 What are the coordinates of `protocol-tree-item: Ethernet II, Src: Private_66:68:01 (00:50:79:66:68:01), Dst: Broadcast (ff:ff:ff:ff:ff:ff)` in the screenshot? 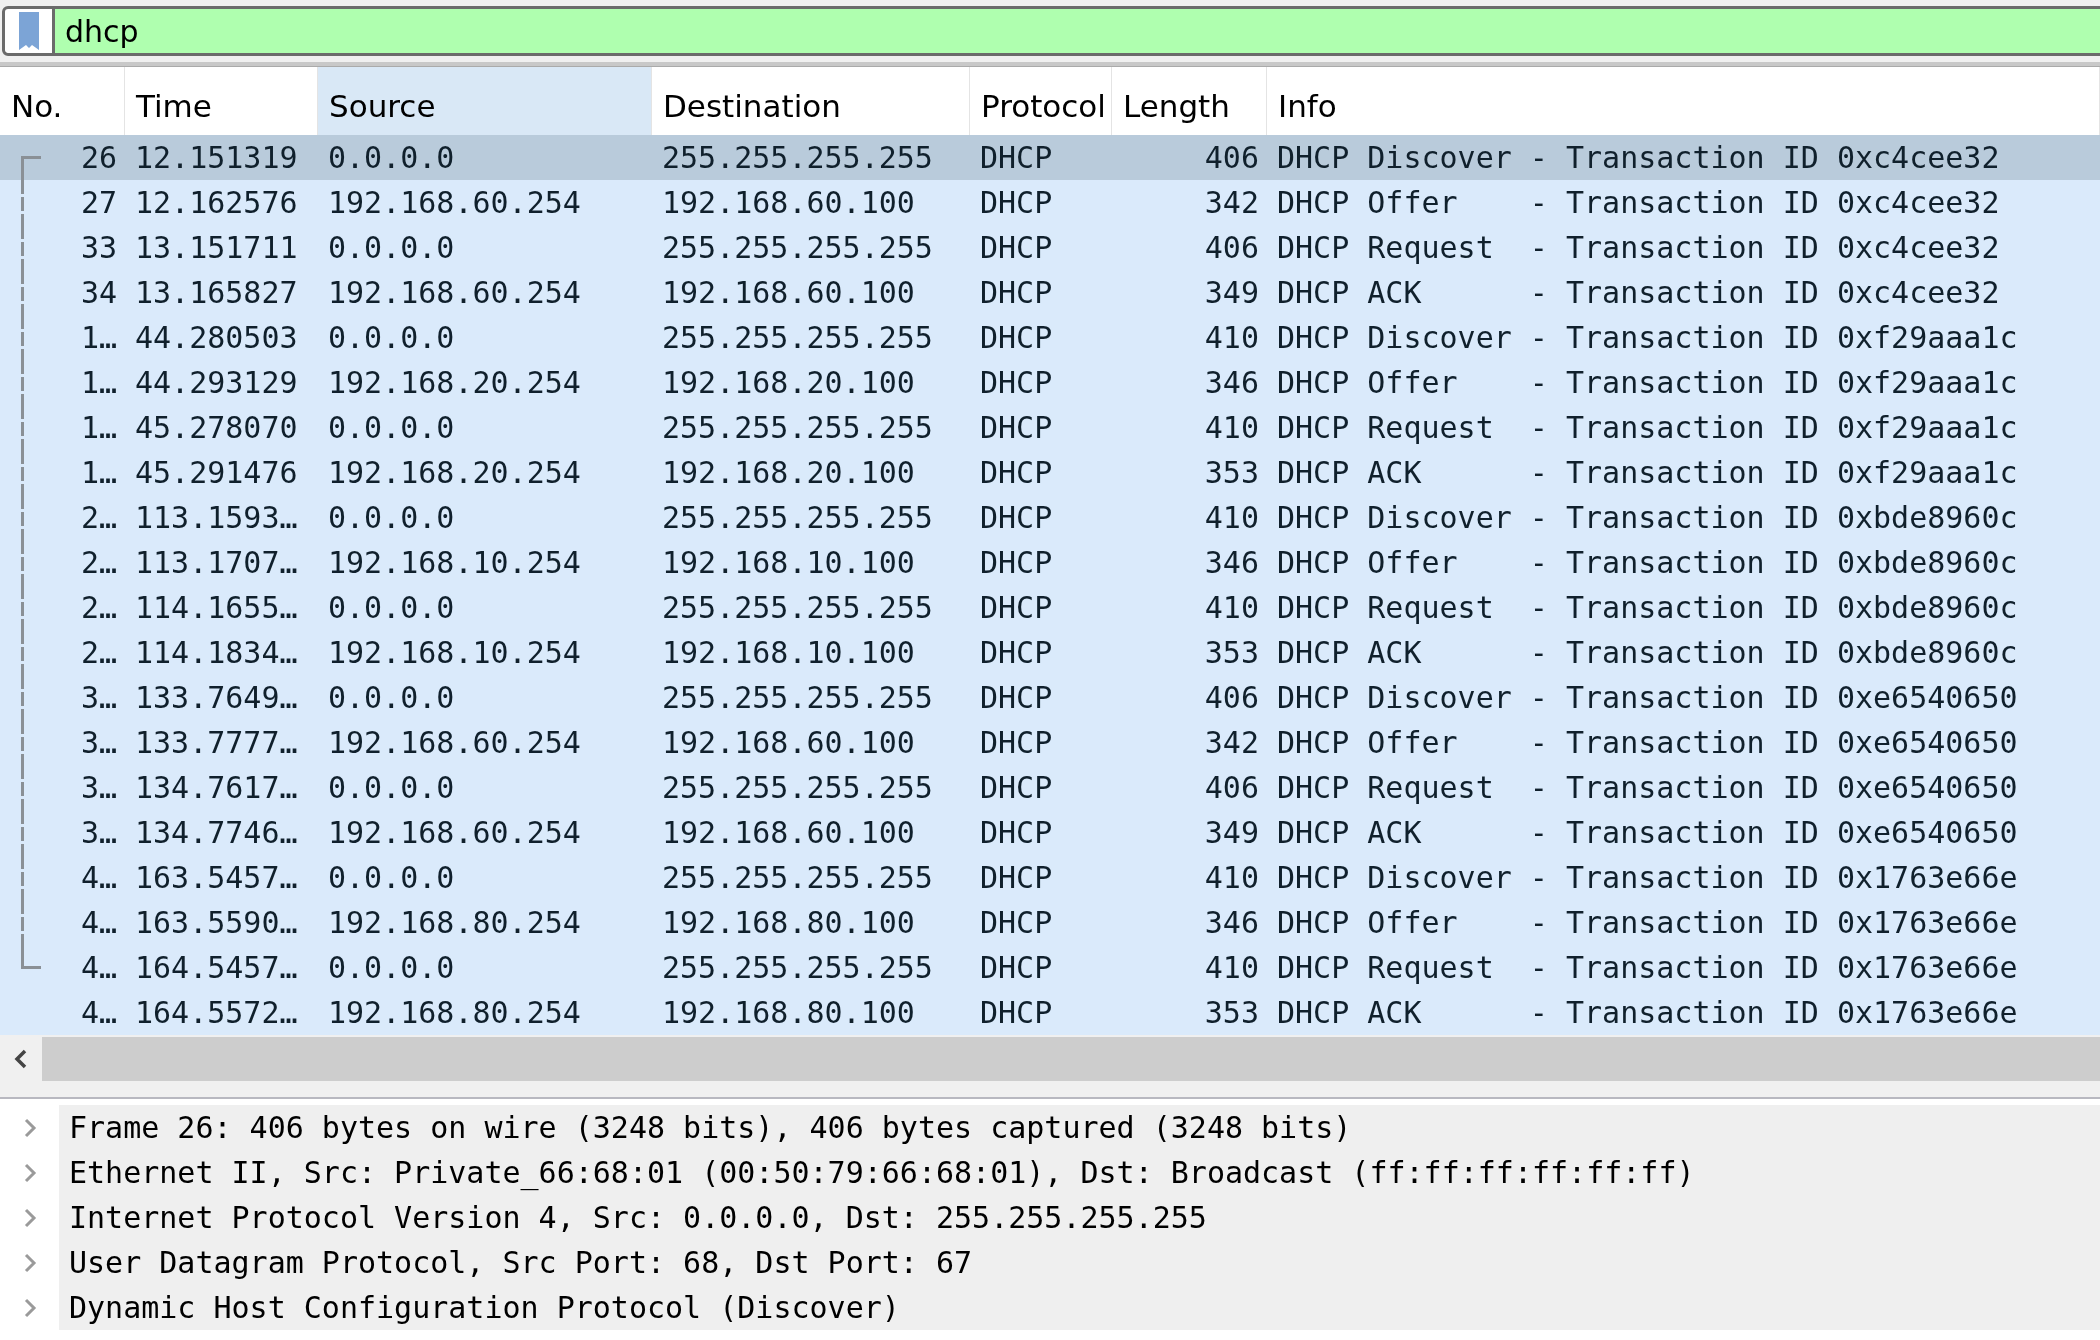 It's located at (1079, 1172).